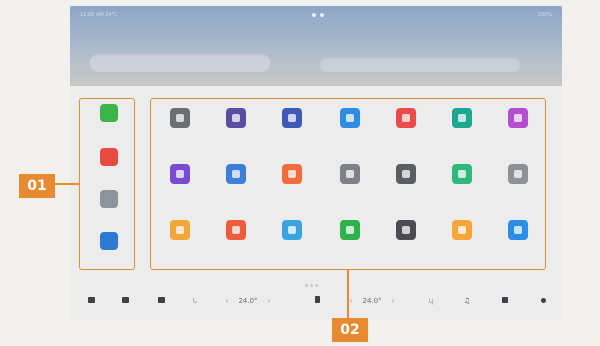  I want to click on car-icon, so click(91, 301).